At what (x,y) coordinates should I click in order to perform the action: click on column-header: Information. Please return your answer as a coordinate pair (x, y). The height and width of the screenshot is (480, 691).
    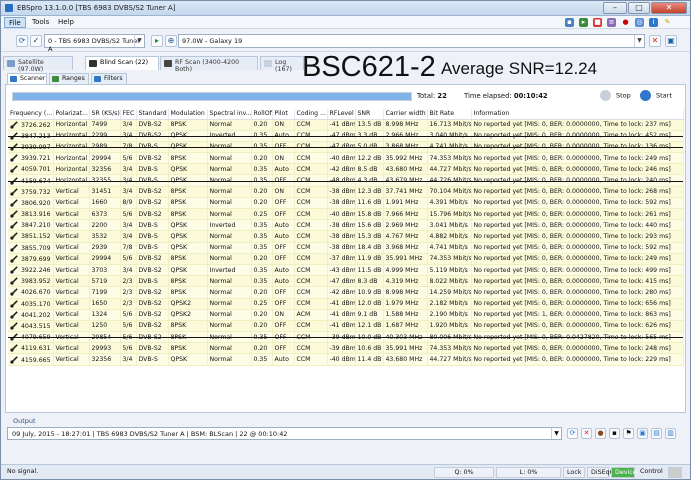
    Looking at the image, I should click on (577, 114).